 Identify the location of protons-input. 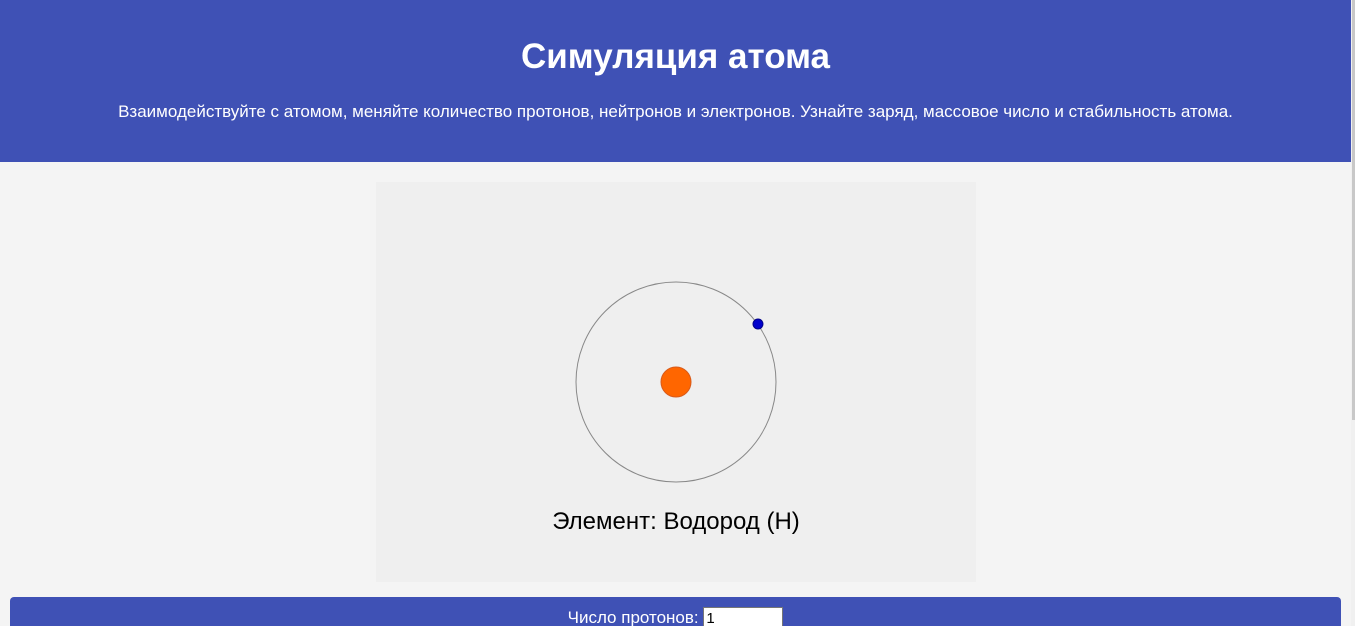
(743, 616).